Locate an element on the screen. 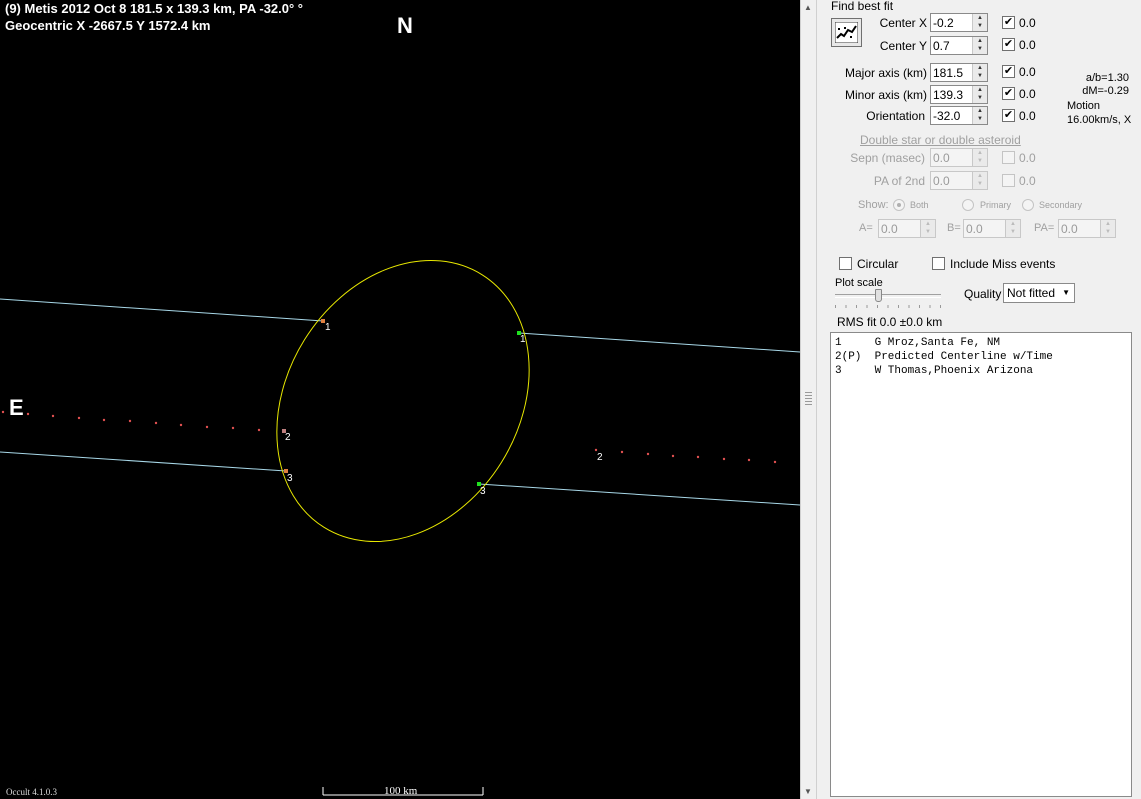  chord-1-disappear-label: 1 is located at coordinates (328, 327).